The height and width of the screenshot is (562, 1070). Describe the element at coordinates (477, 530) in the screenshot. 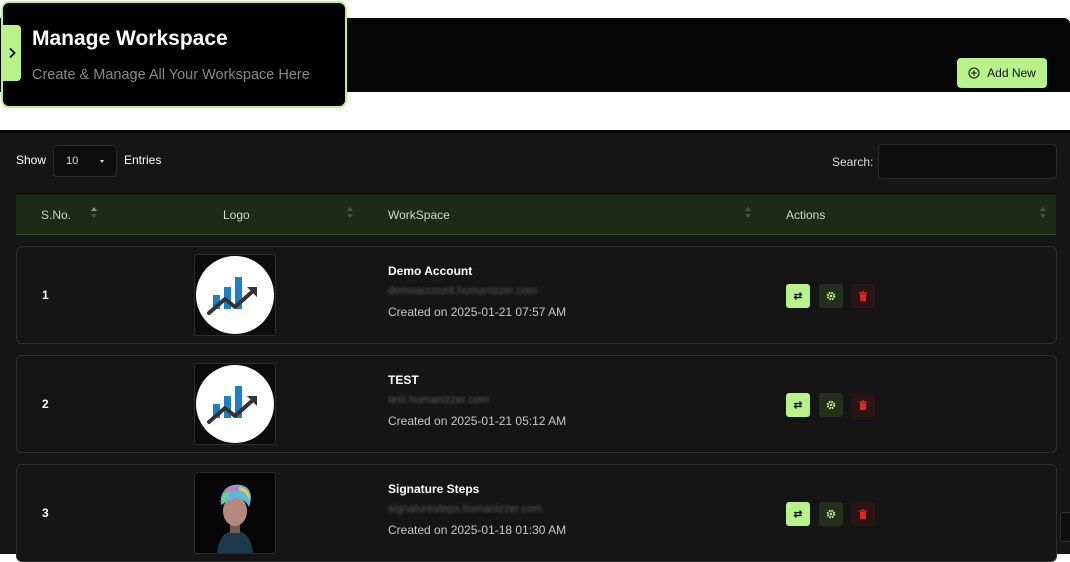

I see `workspace-created-date: Created on 2025-01-18 01:30 AM` at that location.